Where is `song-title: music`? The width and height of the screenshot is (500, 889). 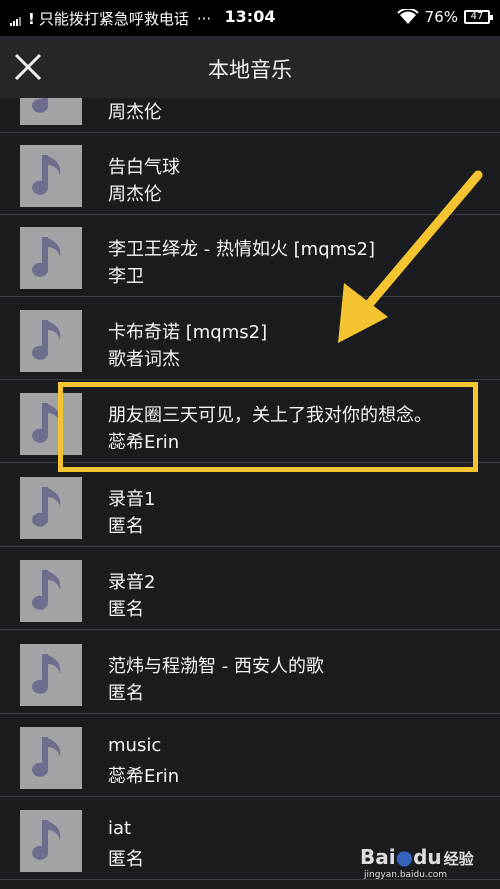 song-title: music is located at coordinates (135, 745).